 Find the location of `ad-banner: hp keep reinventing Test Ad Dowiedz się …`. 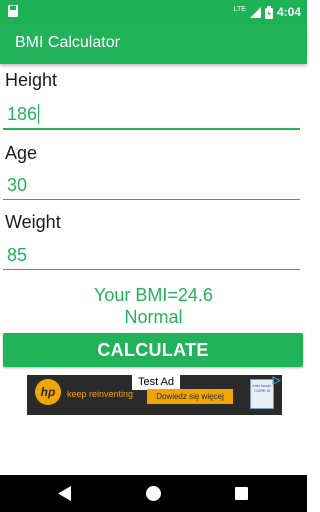

ad-banner: hp keep reinventing Test Ad Dowiedz się … is located at coordinates (154, 395).